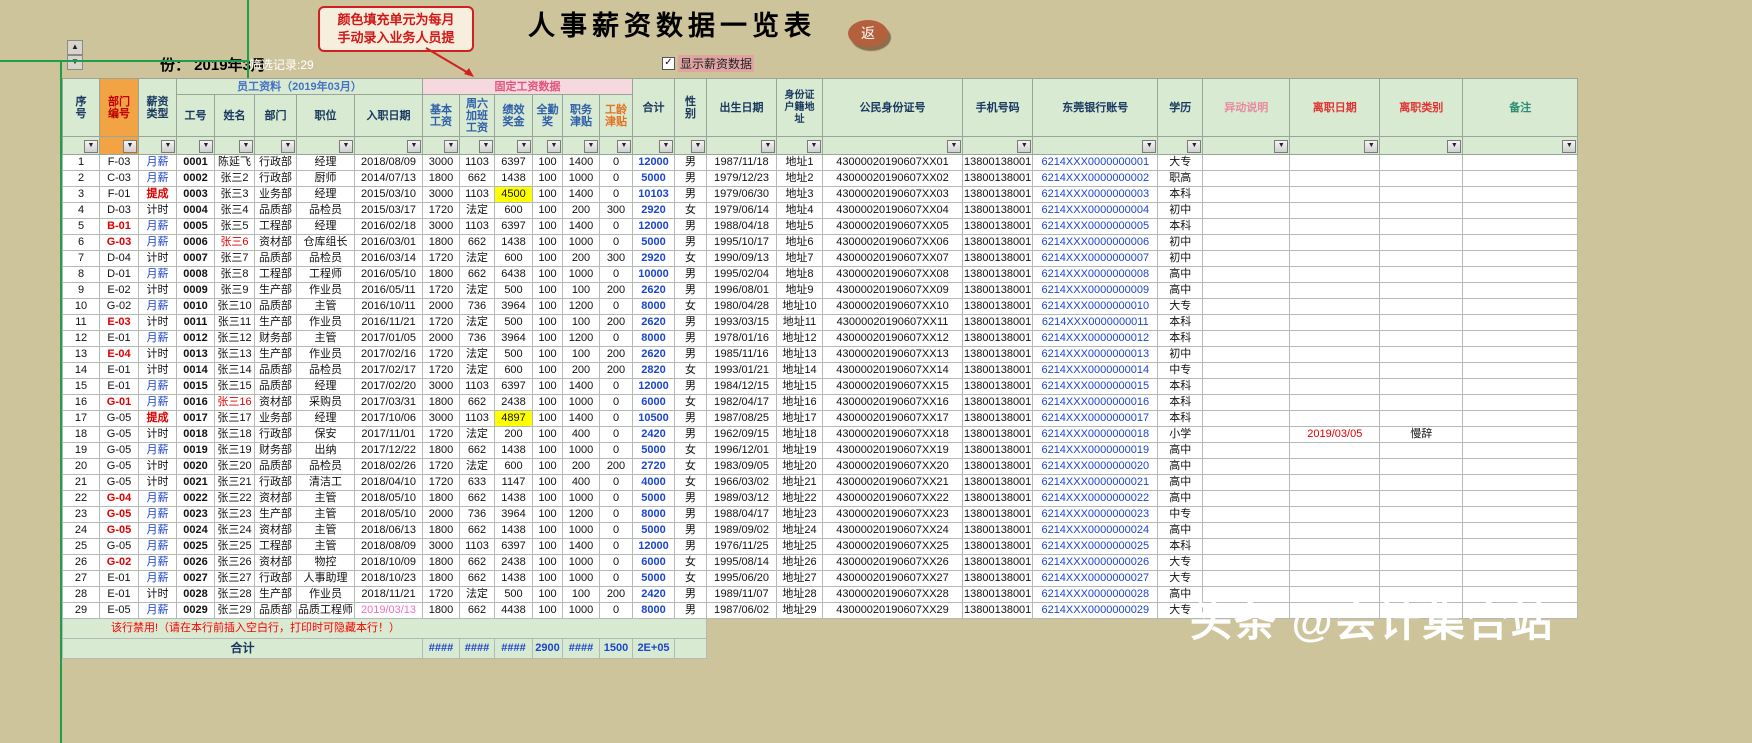 The width and height of the screenshot is (1752, 743). What do you see at coordinates (892, 594) in the screenshot?
I see `cell: 43000020190607XX28` at bounding box center [892, 594].